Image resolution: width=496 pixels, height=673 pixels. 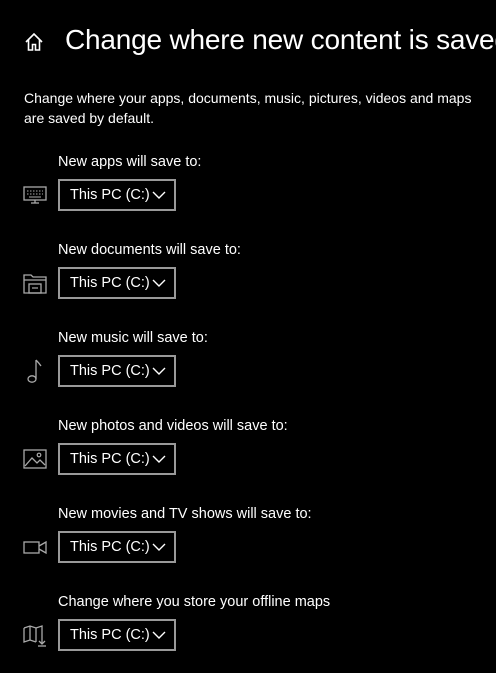 What do you see at coordinates (248, 363) in the screenshot?
I see `setting-new-music: New music will save to: This PC (C:)` at bounding box center [248, 363].